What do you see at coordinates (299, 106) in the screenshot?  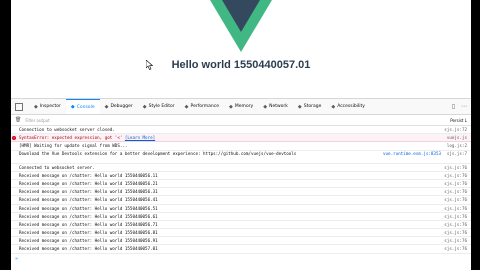 I see `storage-icon: ◆` at bounding box center [299, 106].